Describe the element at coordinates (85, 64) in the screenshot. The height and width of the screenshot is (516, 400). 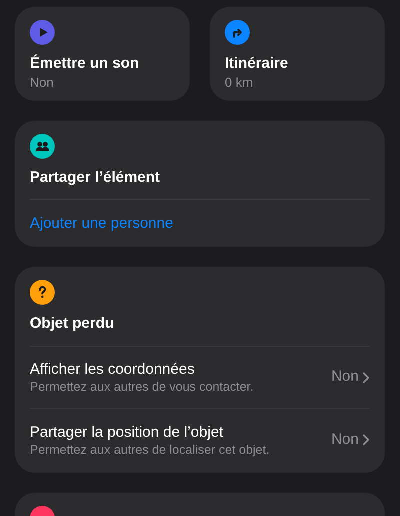
I see `tile-title: Émettre un son` at that location.